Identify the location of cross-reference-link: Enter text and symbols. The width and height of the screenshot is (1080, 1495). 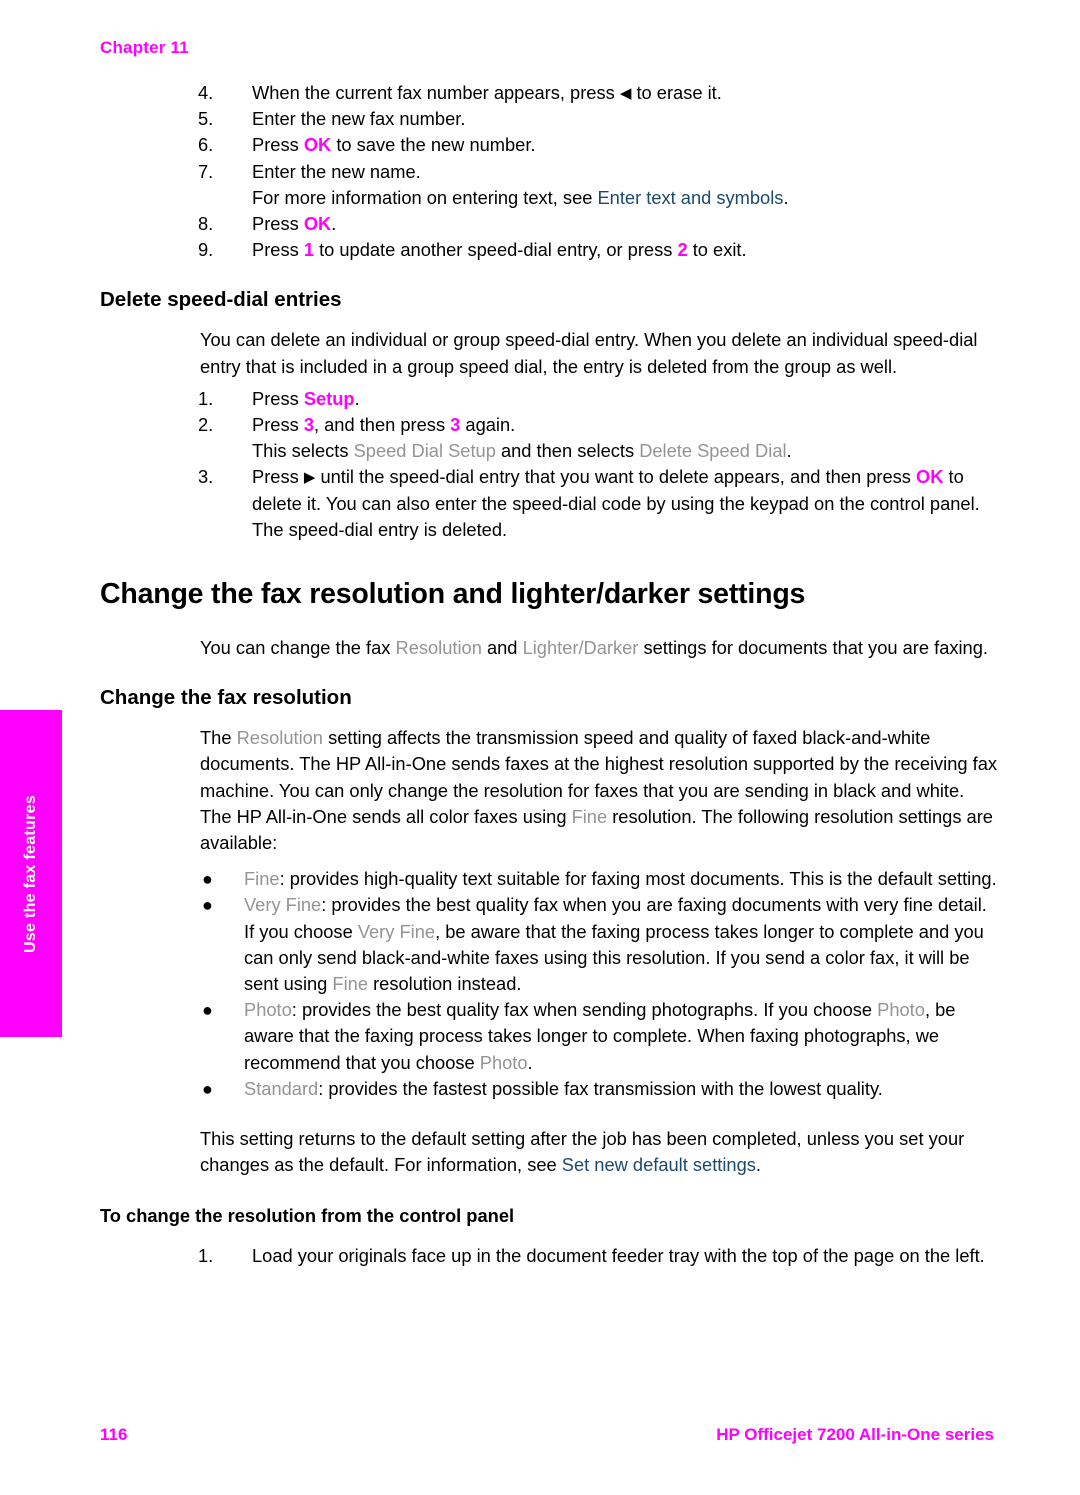
(690, 197).